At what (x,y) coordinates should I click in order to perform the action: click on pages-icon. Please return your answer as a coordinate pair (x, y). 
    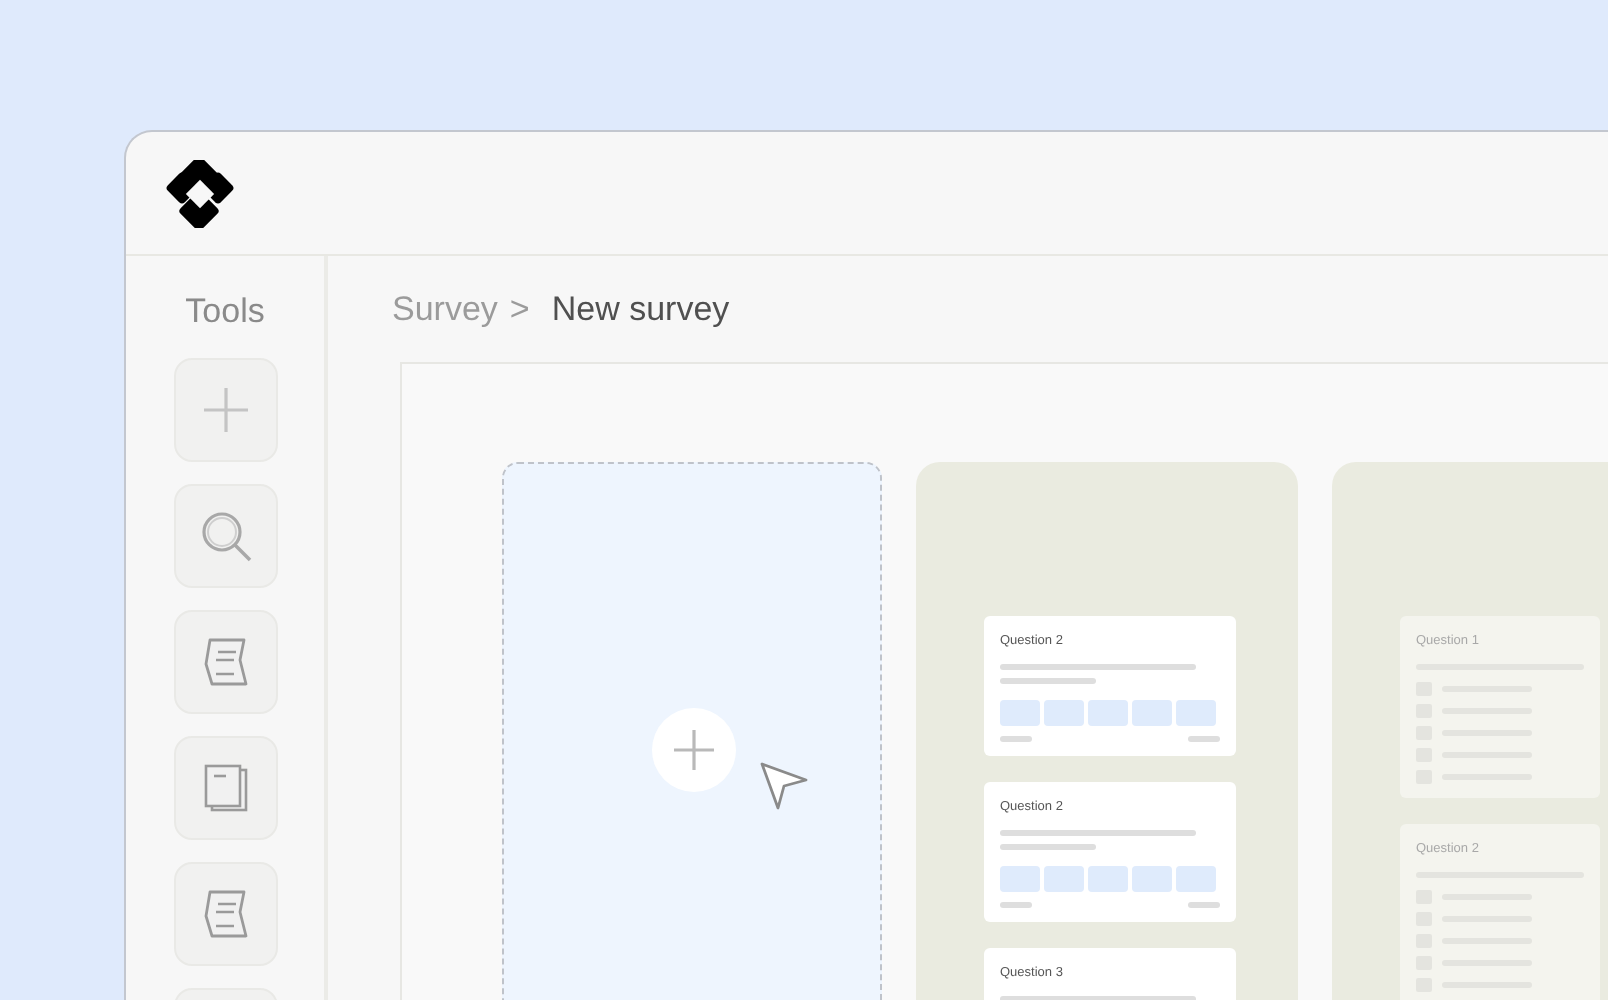
    Looking at the image, I should click on (225, 788).